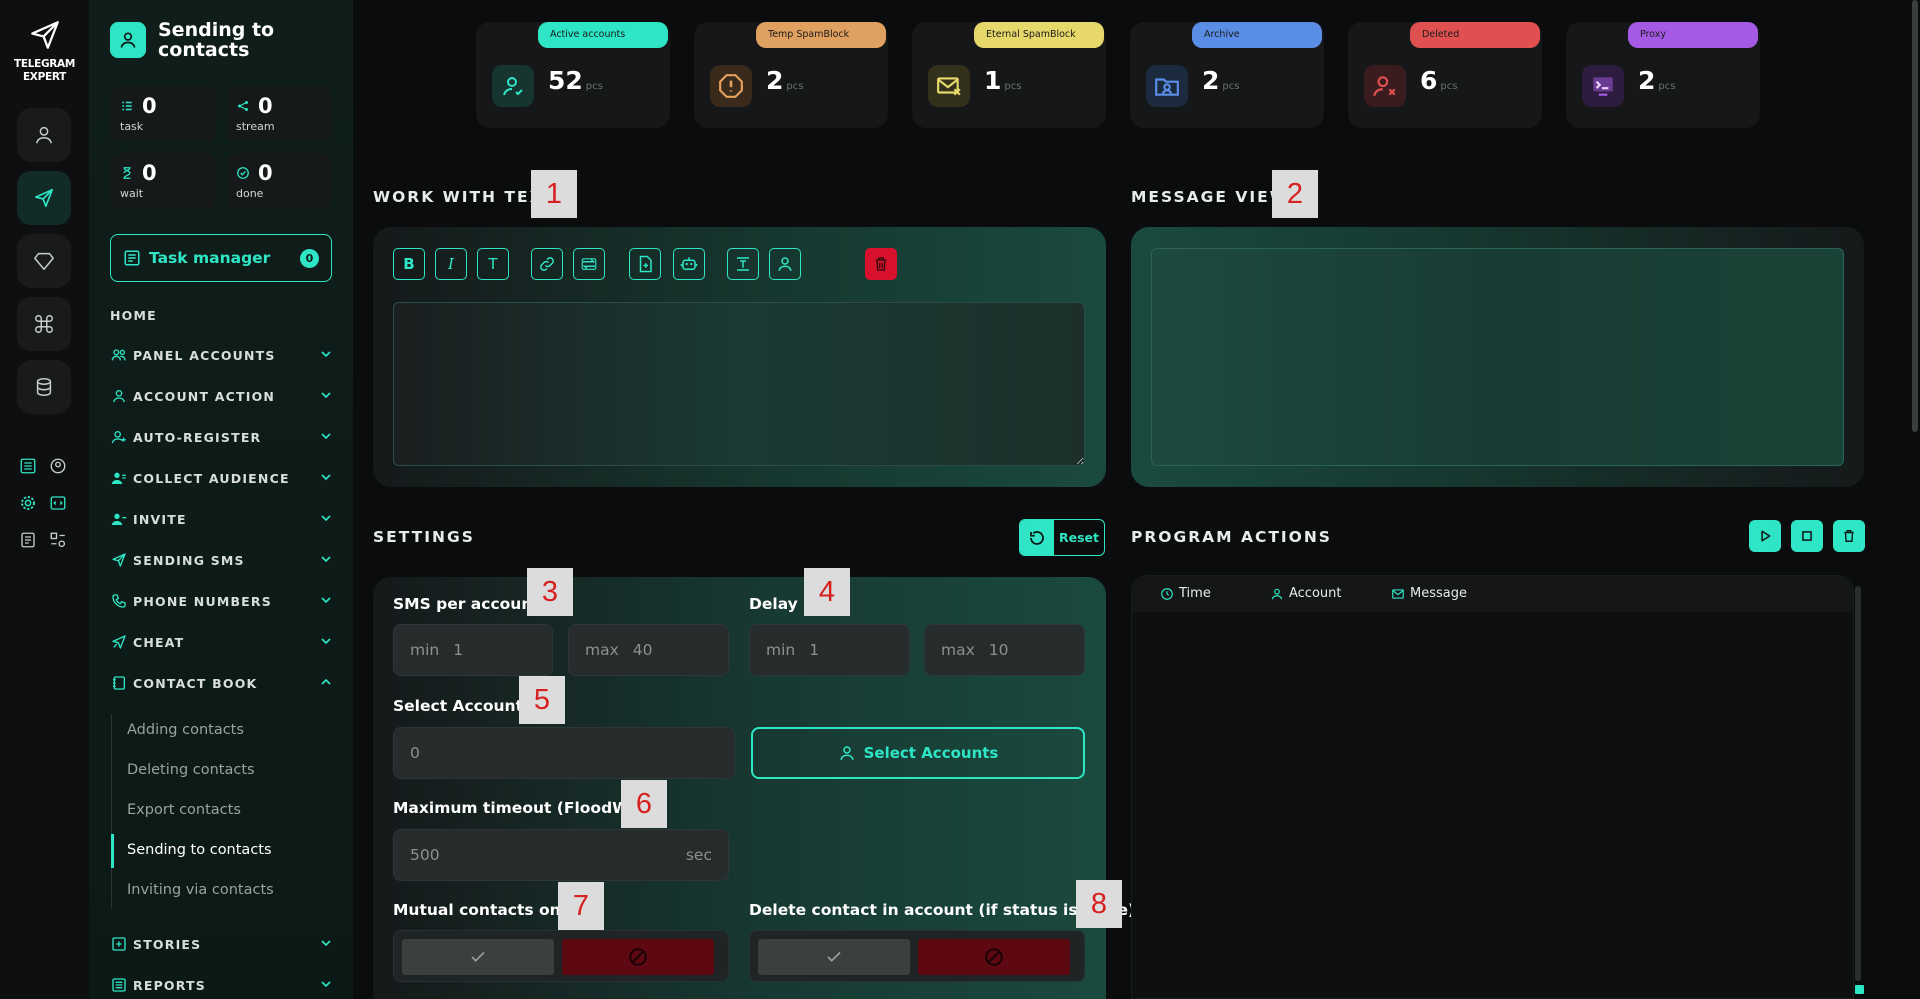 The width and height of the screenshot is (1920, 999). I want to click on nav-panel-accounts: PANEL ACCOUNTS, so click(222, 355).